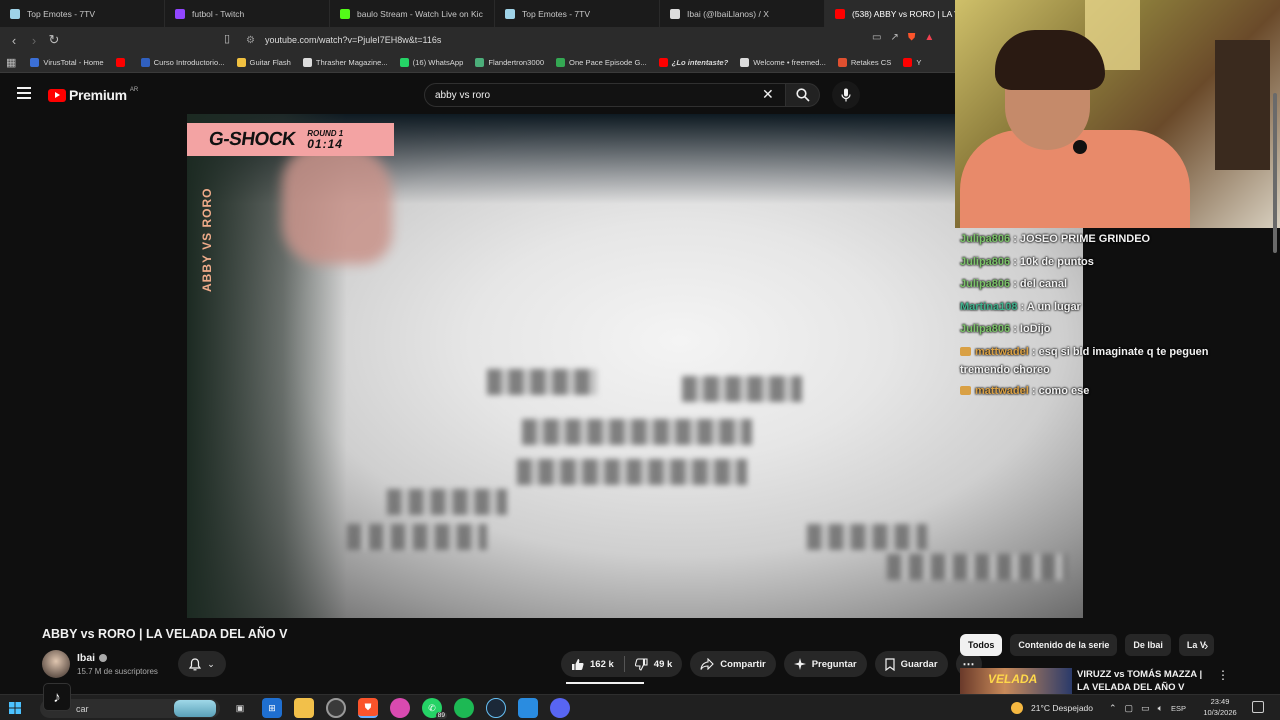 This screenshot has width=1280, height=720. Describe the element at coordinates (1220, 707) in the screenshot. I see `taskbar-clock: 23:49 10/3/2026` at that location.